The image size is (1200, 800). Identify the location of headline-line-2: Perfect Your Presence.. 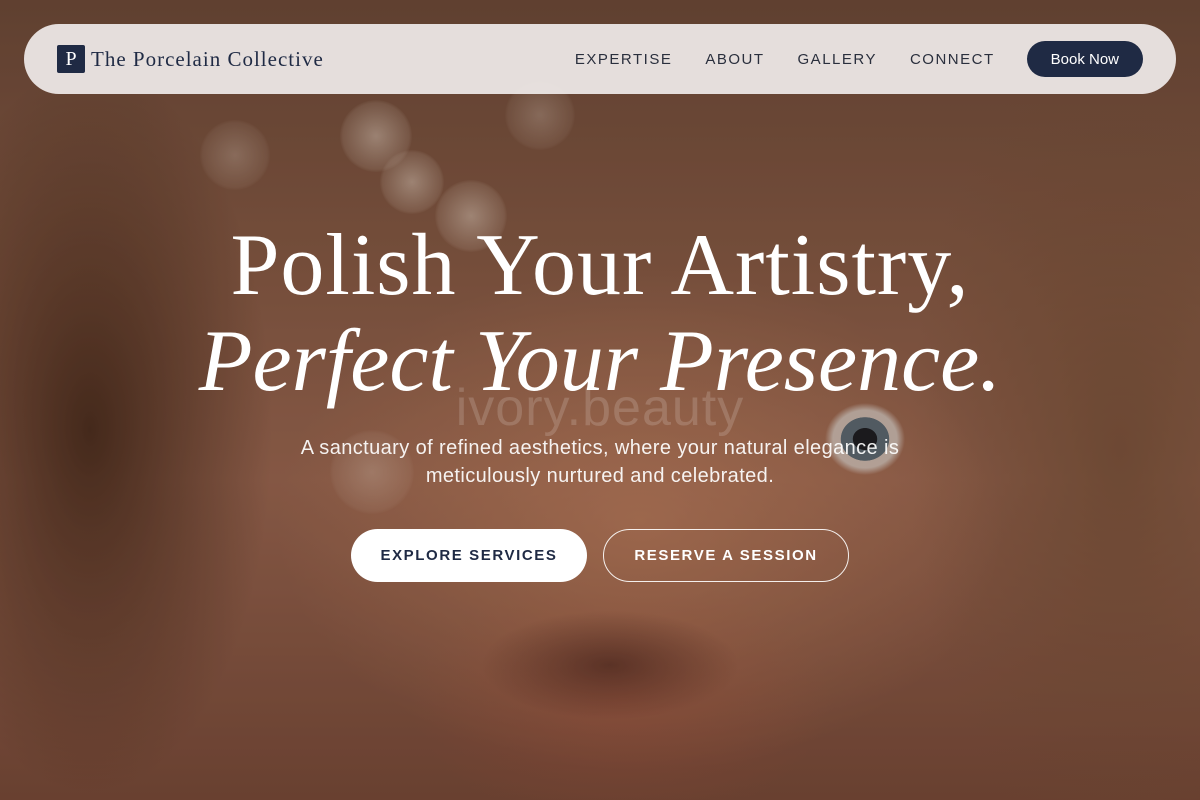
(600, 361).